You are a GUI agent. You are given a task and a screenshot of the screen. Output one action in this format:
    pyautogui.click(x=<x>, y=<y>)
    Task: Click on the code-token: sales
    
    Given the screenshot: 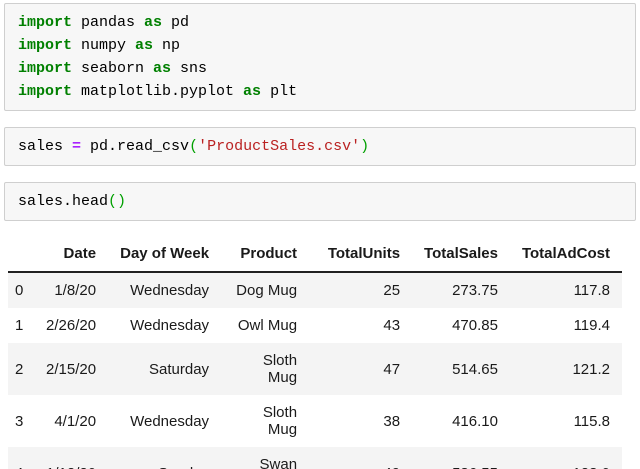 What is the action you would take?
    pyautogui.click(x=45, y=146)
    